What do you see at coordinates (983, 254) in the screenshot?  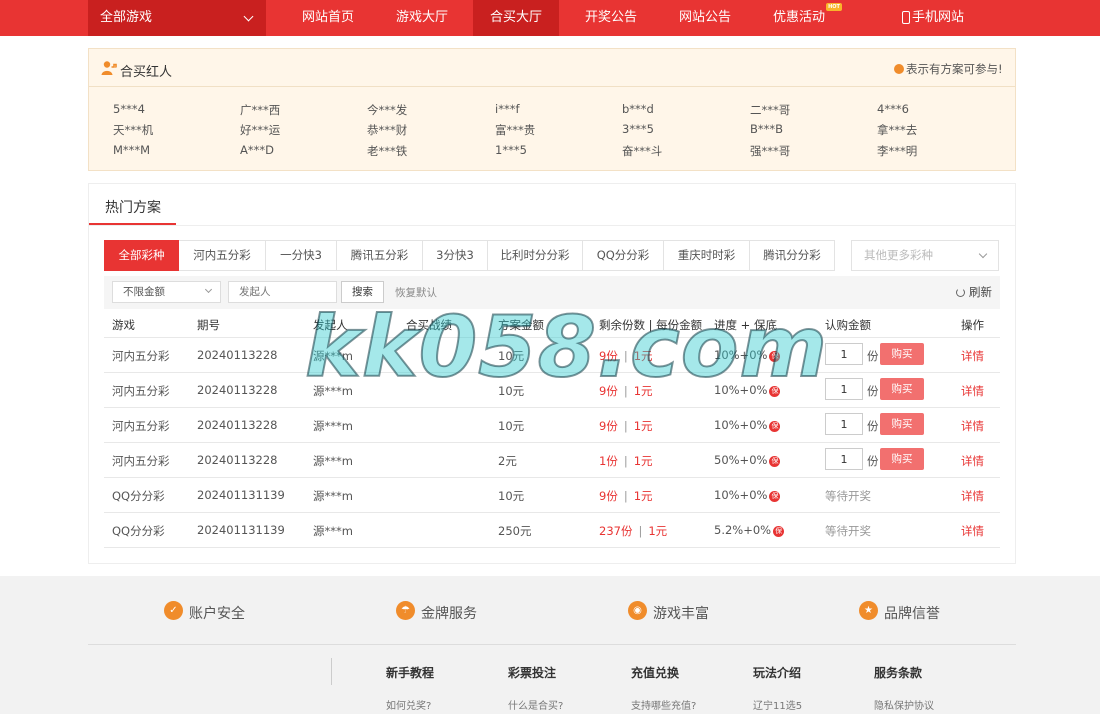 I see `chevron-down-icon` at bounding box center [983, 254].